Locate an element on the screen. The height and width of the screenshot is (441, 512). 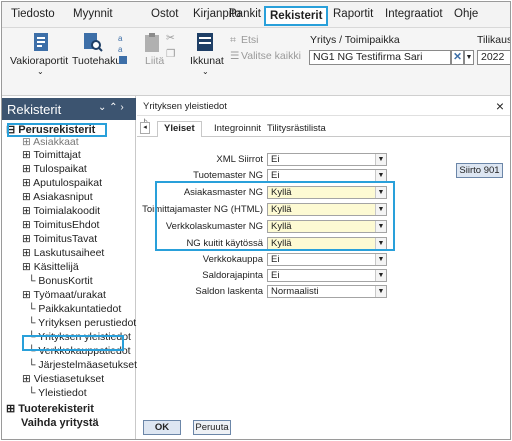
sidebar-item-yleistiedot: └ Yleistiedot is located at coordinates (57, 393).